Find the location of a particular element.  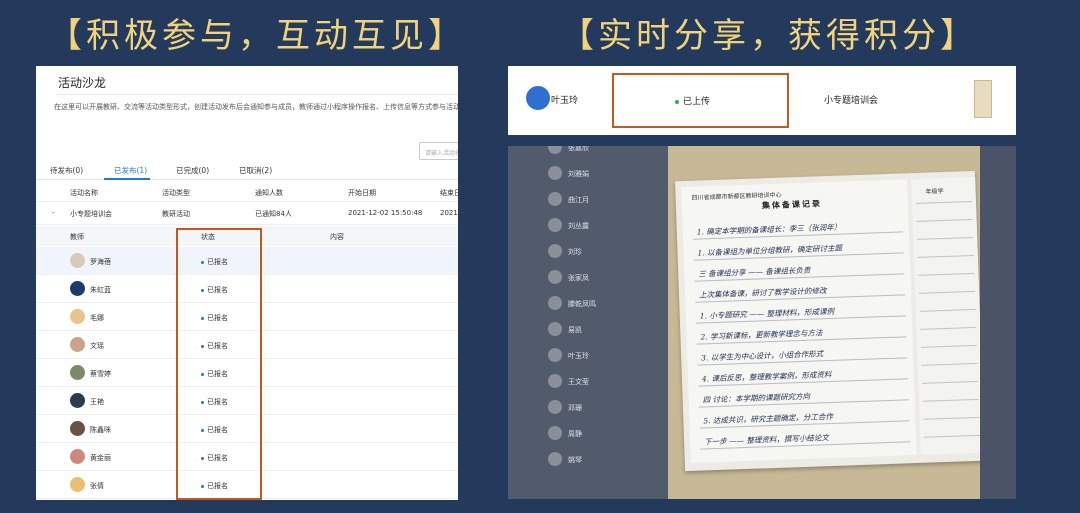

member-list-item: 张嘉欣 is located at coordinates (603, 151).